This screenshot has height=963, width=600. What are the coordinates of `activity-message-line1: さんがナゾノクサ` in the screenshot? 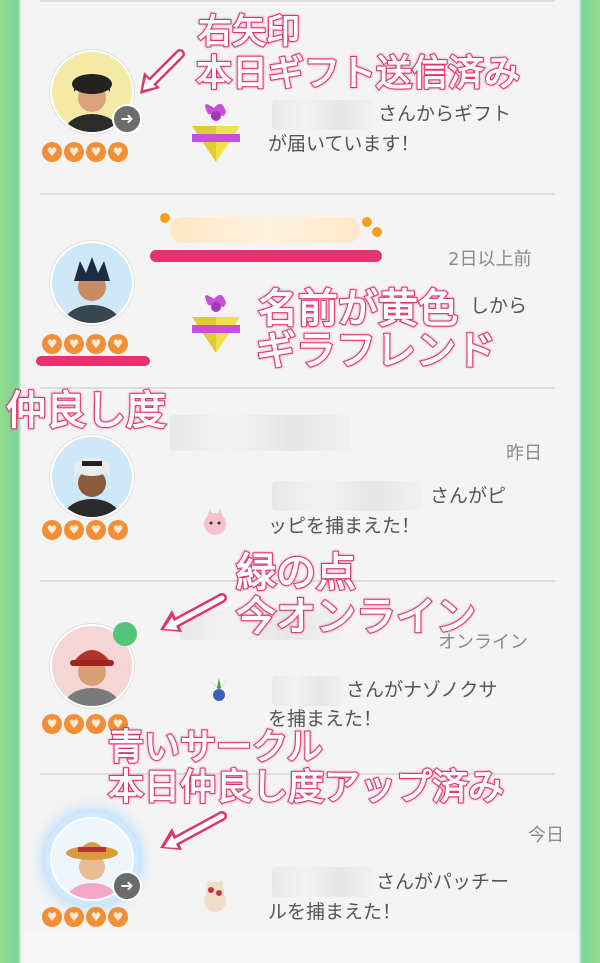 It's located at (422, 690).